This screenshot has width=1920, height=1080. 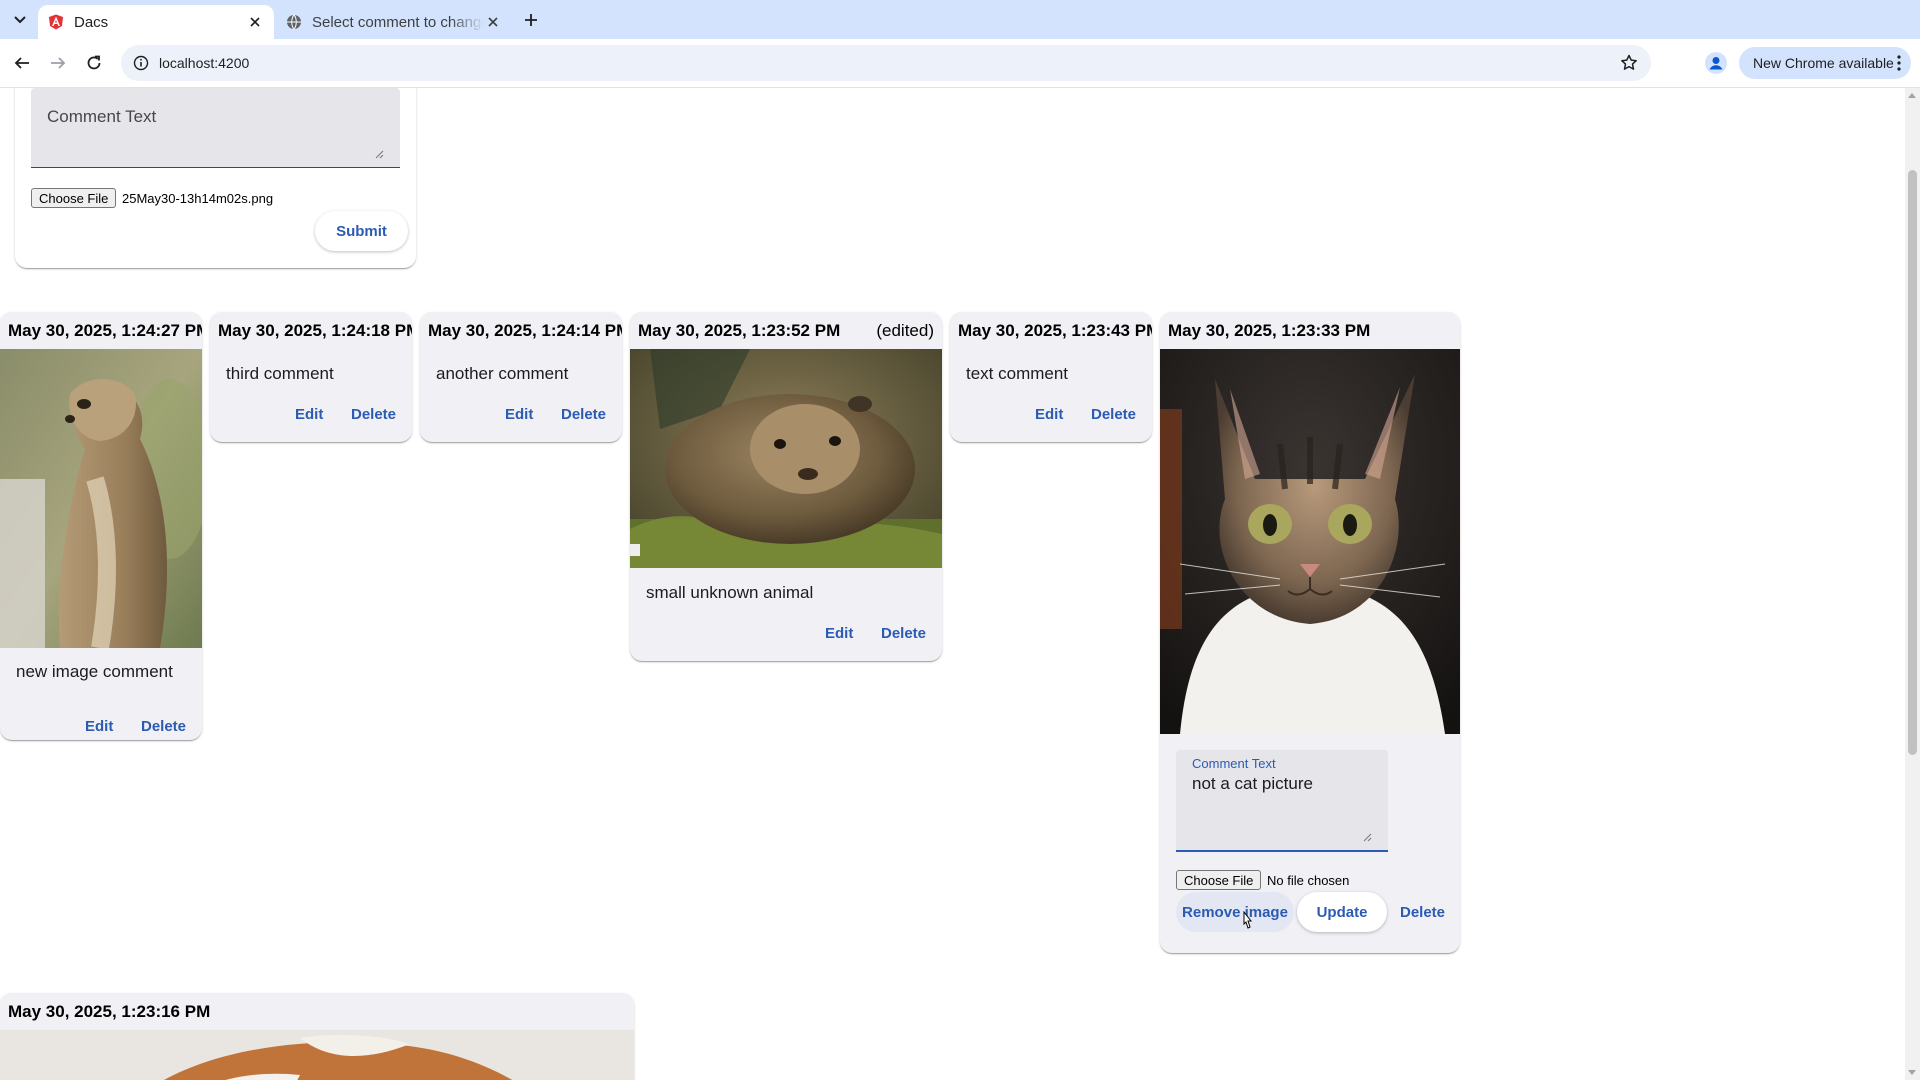 I want to click on reload-icon, so click(x=94, y=62).